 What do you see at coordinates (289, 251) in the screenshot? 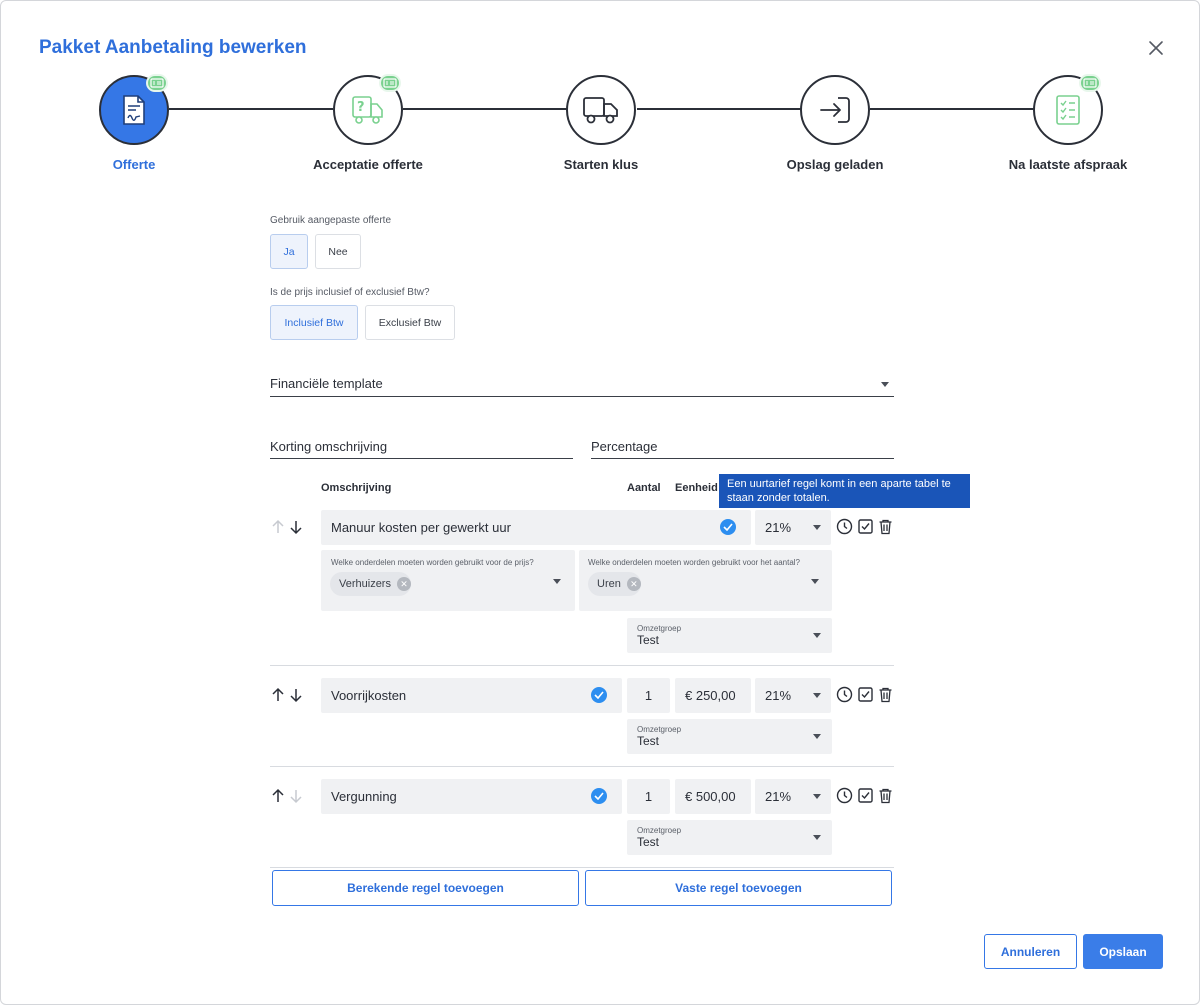
I see `custom-quote-yes-button: Ja` at bounding box center [289, 251].